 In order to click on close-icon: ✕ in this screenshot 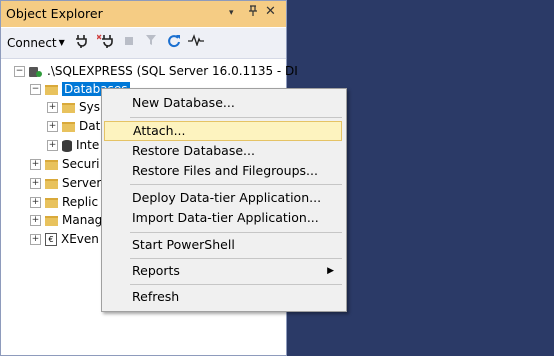, I will do `click(270, 11)`.